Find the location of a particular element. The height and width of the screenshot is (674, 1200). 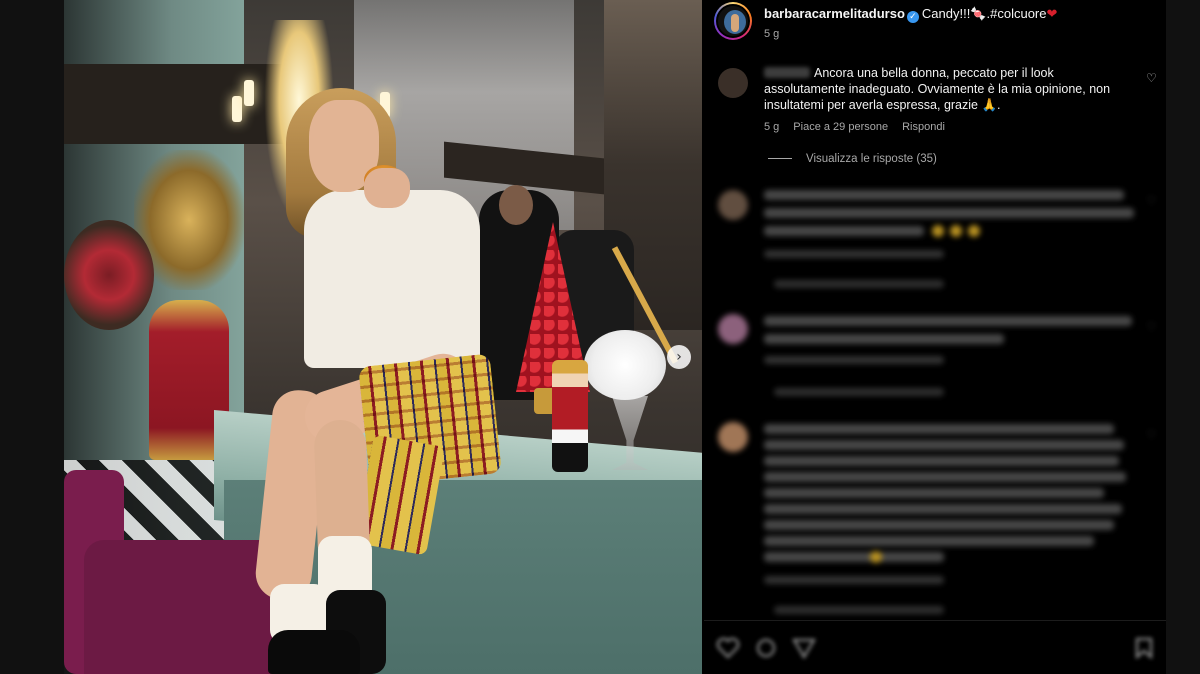

red-heart-emoji: ❤ is located at coordinates (1052, 14).